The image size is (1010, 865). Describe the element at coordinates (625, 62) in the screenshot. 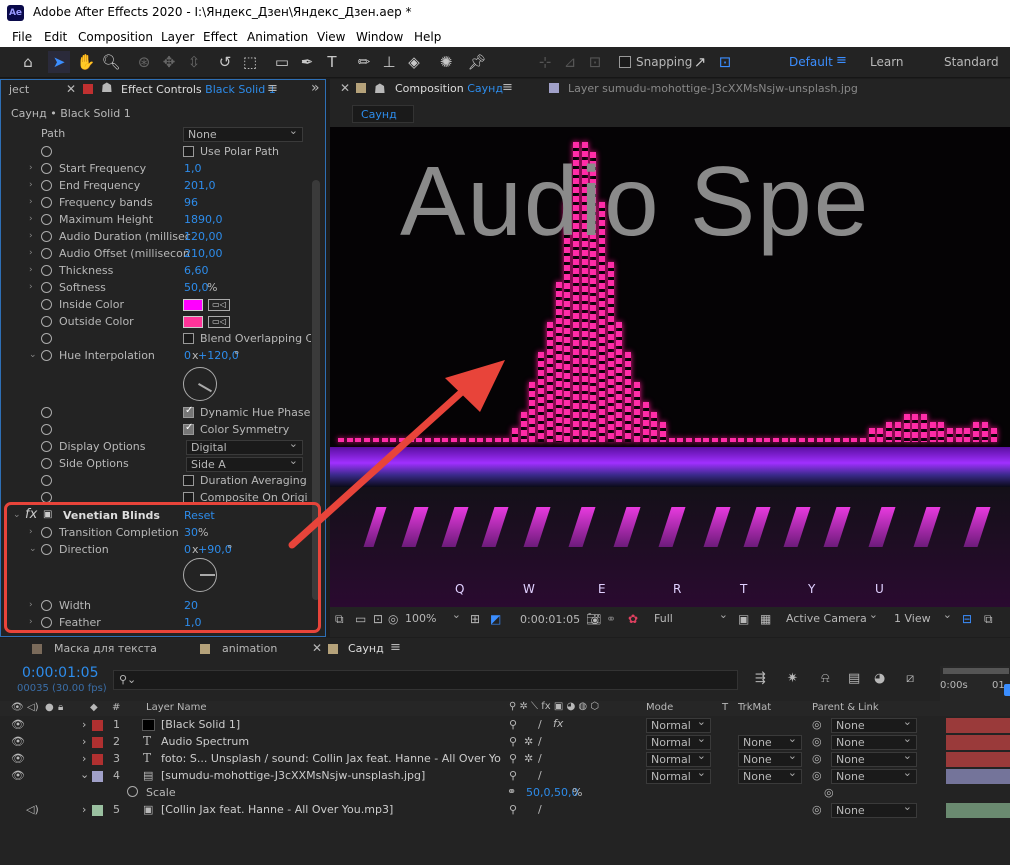

I see `snapping-checkbox` at that location.